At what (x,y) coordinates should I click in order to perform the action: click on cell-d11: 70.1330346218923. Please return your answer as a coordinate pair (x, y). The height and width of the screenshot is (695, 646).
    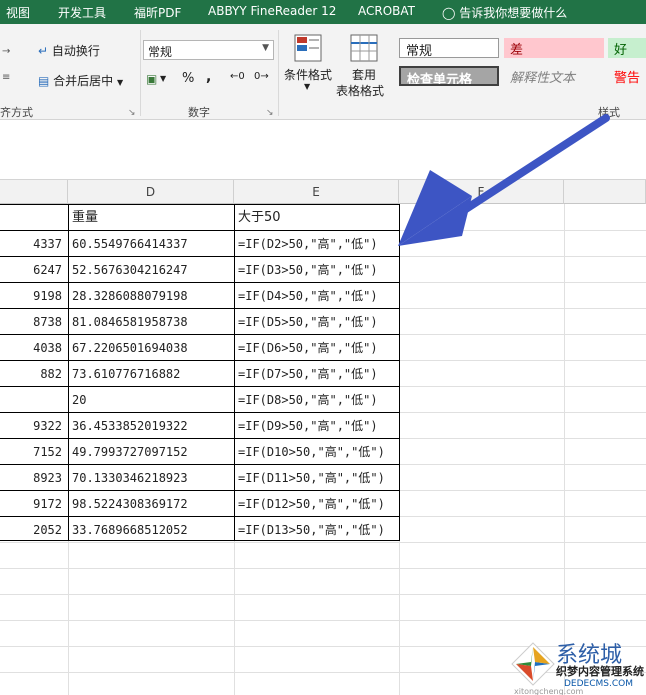
    Looking at the image, I should click on (151, 478).